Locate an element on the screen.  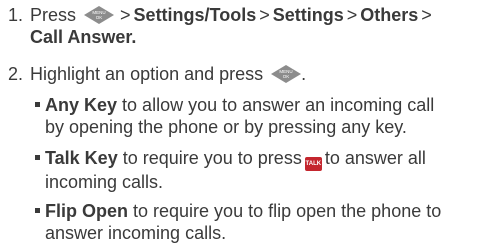
step-end-period: . is located at coordinates (304, 74).